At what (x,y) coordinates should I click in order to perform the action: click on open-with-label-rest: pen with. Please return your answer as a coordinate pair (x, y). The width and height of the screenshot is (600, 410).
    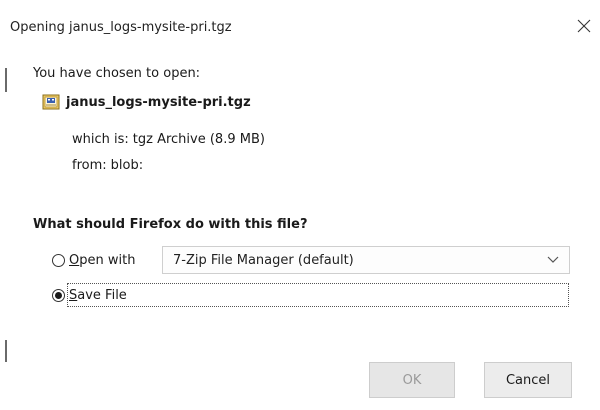
    Looking at the image, I should click on (107, 260).